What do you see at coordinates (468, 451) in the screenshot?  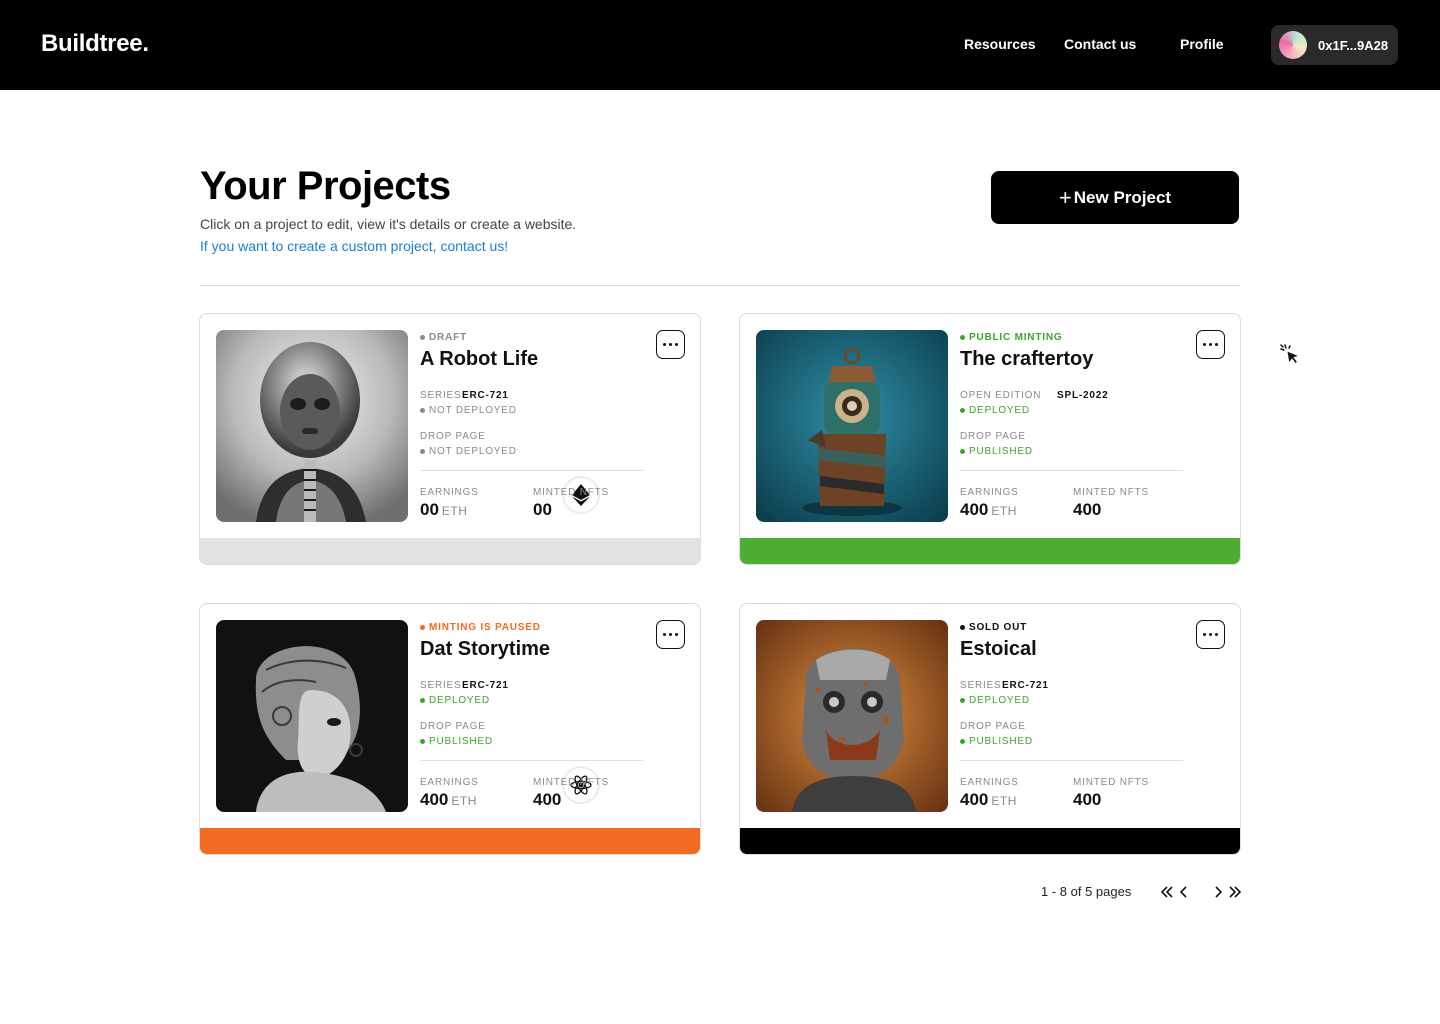 I see `drop-page-state: NOT DEPLOYED` at bounding box center [468, 451].